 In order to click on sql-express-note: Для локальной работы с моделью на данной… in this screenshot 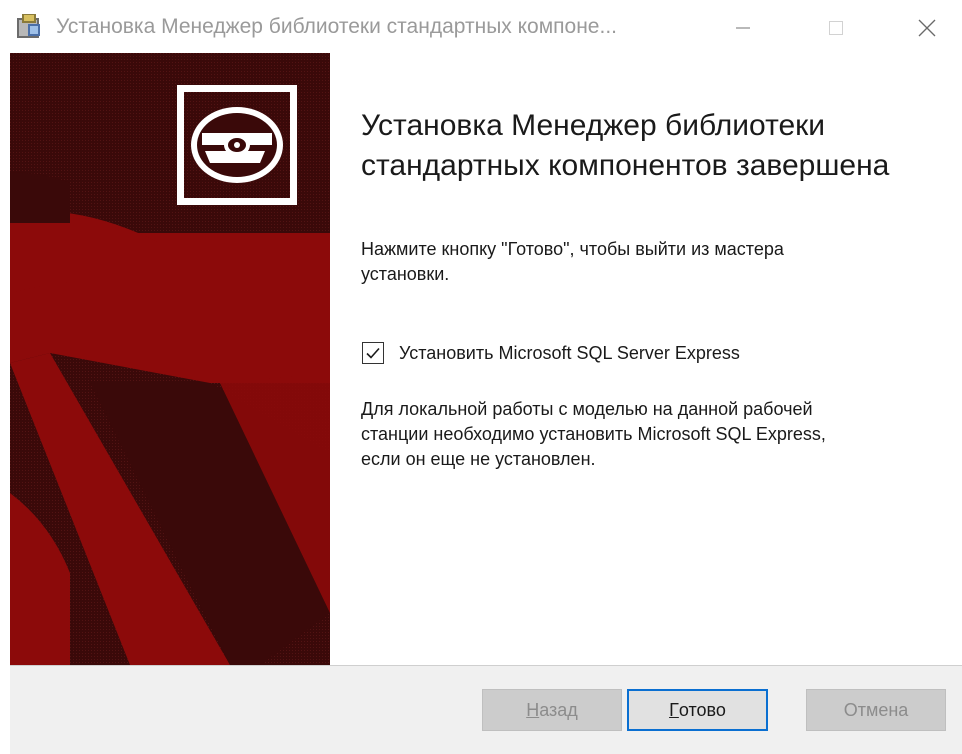, I will do `click(646, 434)`.